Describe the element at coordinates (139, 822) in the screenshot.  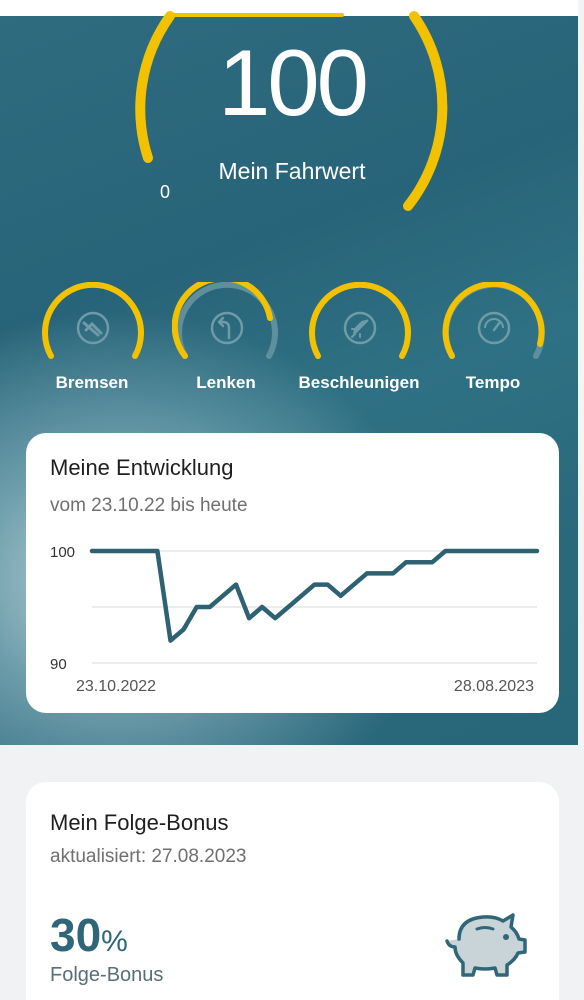
I see `bonus-title: Mein Folge-Bonus` at that location.